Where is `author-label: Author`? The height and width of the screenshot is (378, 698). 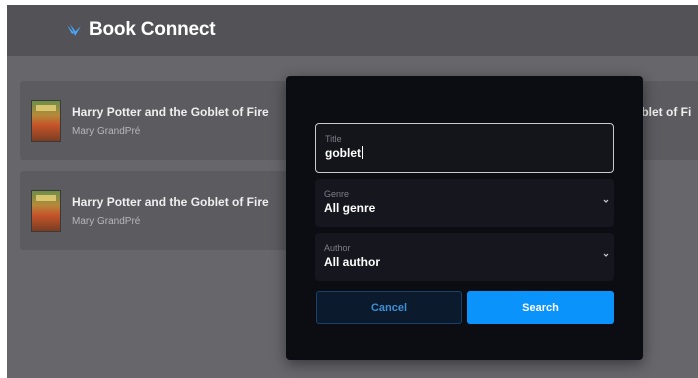 author-label: Author is located at coordinates (337, 248).